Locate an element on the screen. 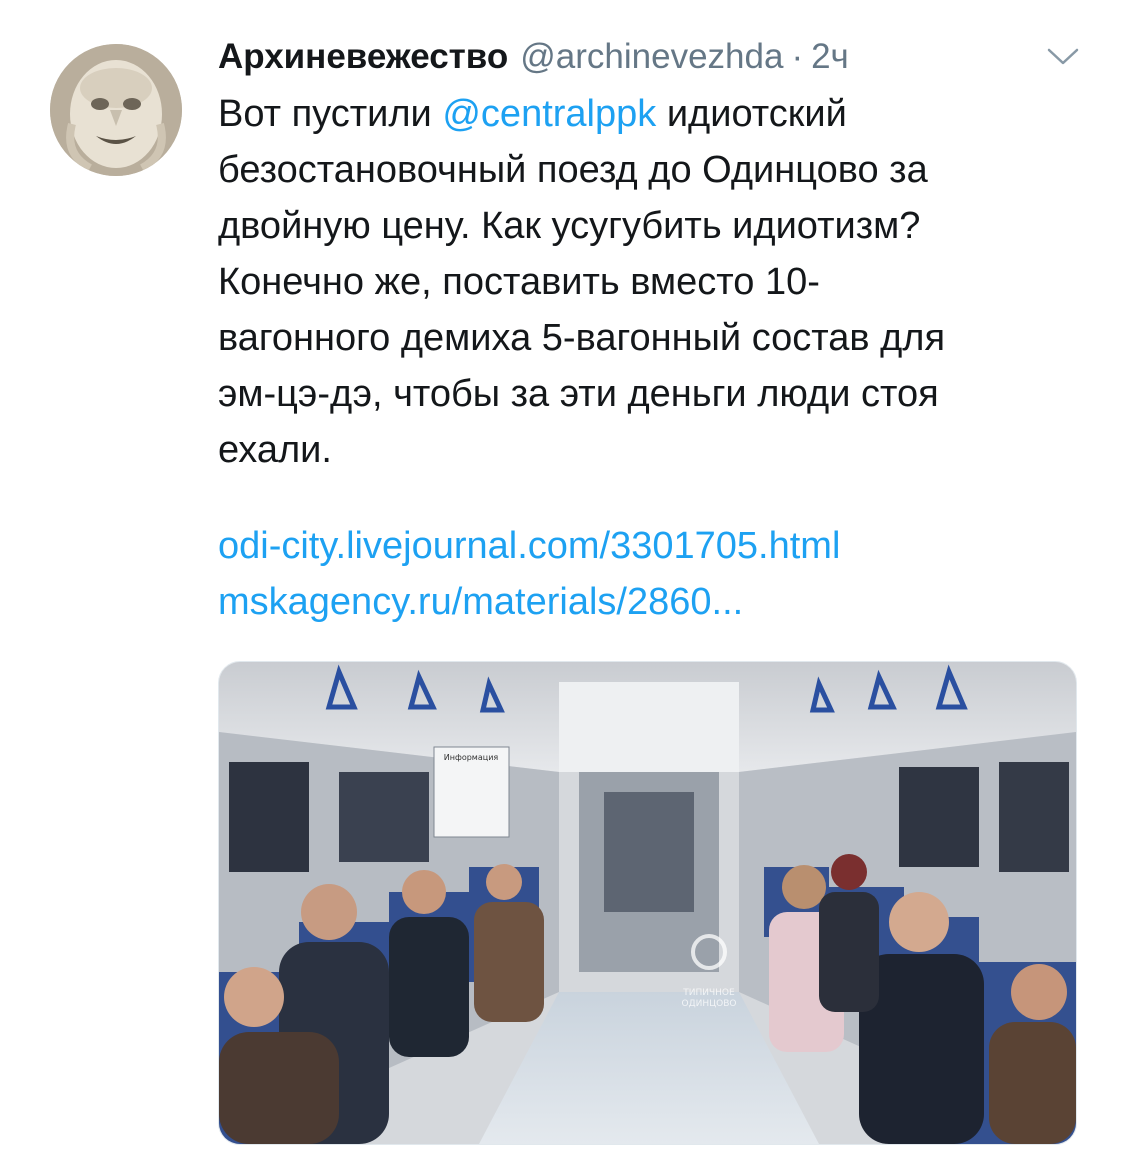  tweet-line: безостановочный поезд до Одинцово за is located at coordinates (573, 170).